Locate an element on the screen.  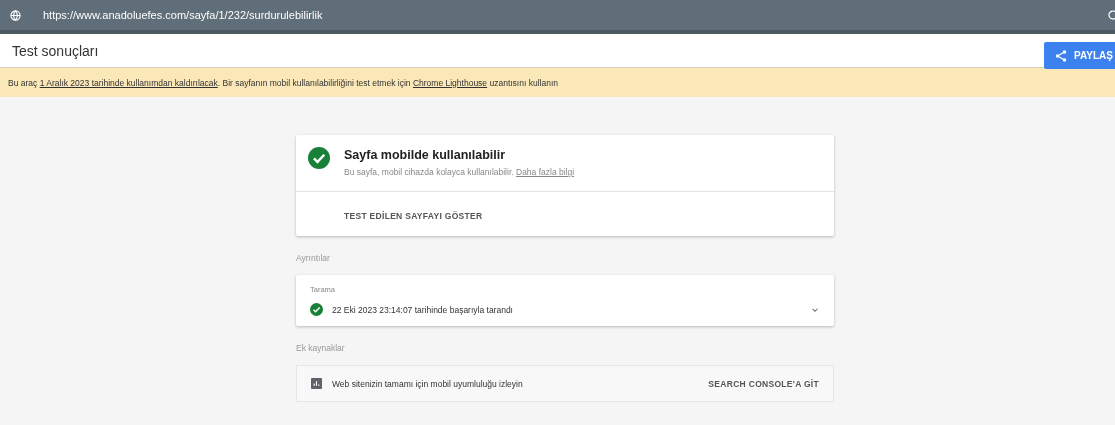
section-heading: Ek kaynaklar is located at coordinates (321, 348).